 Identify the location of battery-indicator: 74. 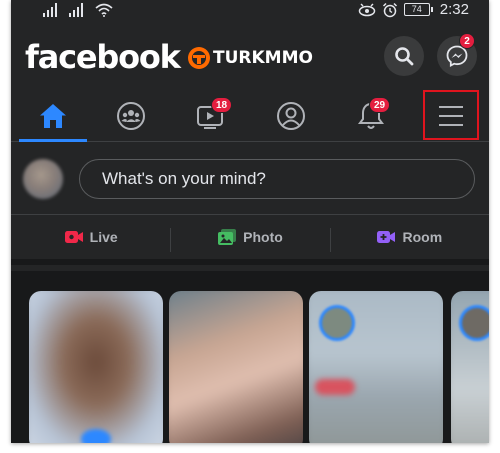
(418, 9).